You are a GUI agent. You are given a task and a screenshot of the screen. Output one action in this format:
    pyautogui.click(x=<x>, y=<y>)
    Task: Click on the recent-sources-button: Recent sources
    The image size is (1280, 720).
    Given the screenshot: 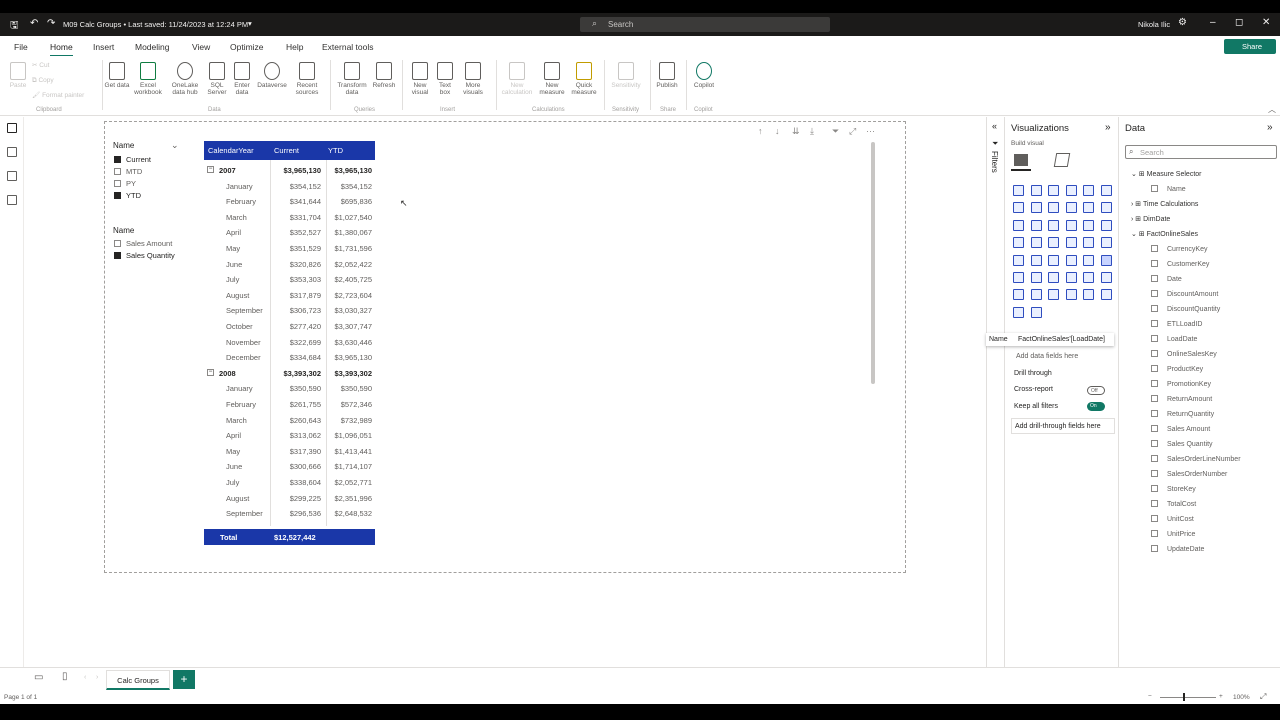 What is the action you would take?
    pyautogui.click(x=307, y=77)
    